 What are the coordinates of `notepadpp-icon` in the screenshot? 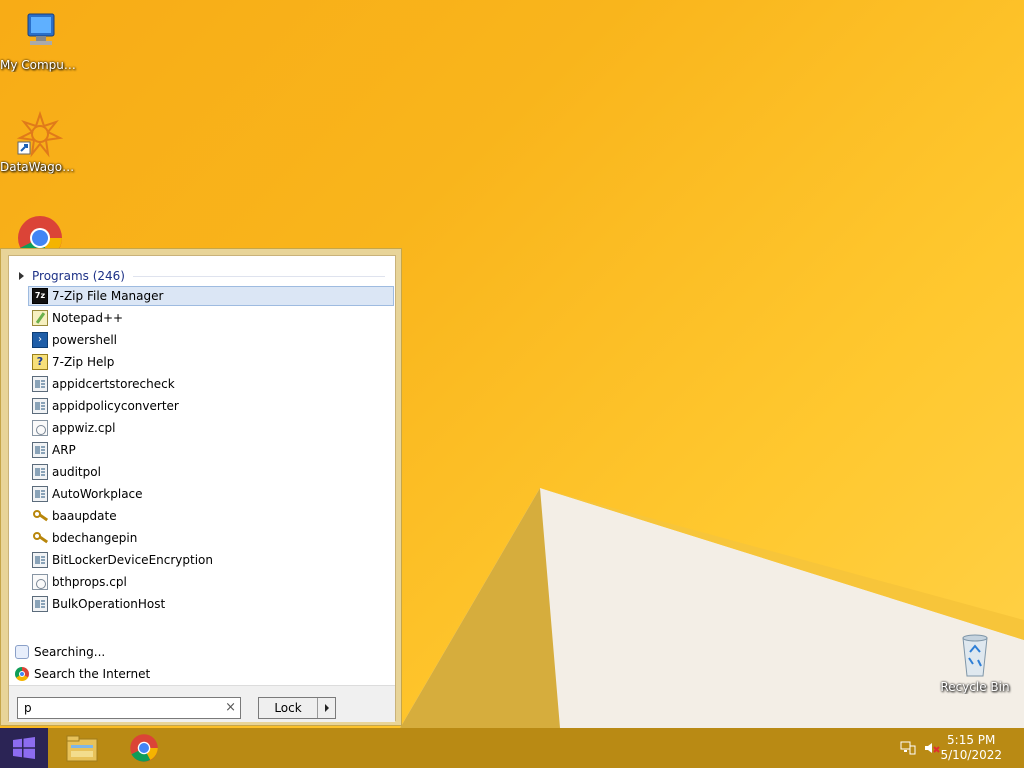 It's located at (40, 318).